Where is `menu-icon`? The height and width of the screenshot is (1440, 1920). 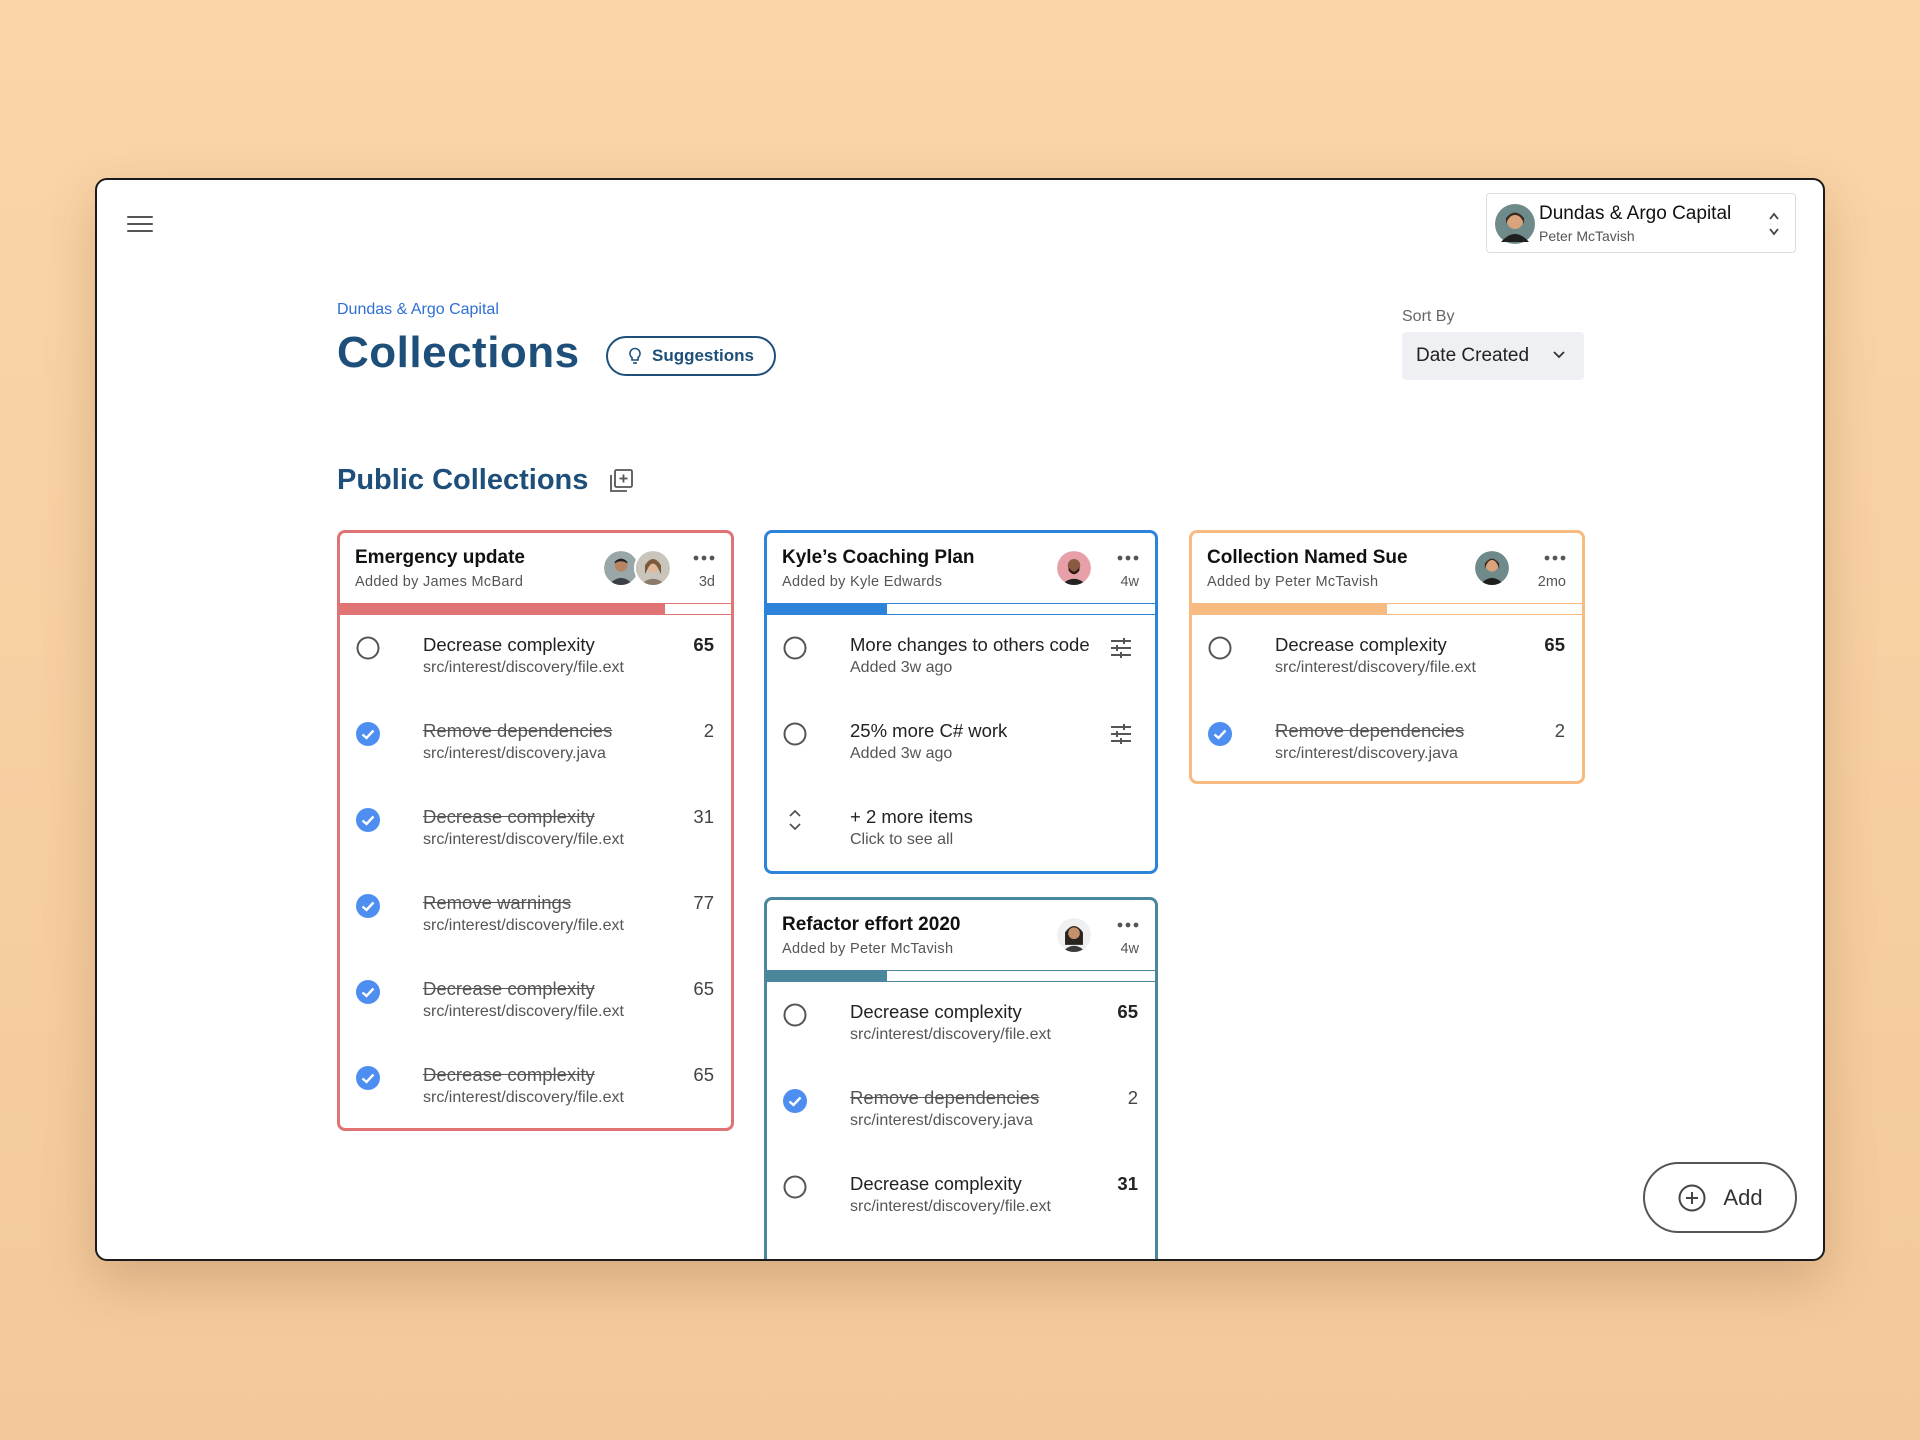
menu-icon is located at coordinates (140, 226).